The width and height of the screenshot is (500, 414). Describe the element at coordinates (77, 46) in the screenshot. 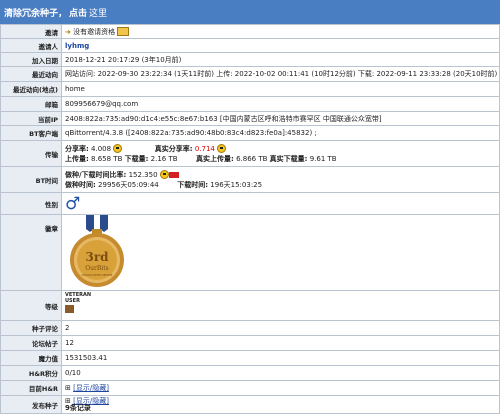

I see `inviter-link: lyhmg` at that location.